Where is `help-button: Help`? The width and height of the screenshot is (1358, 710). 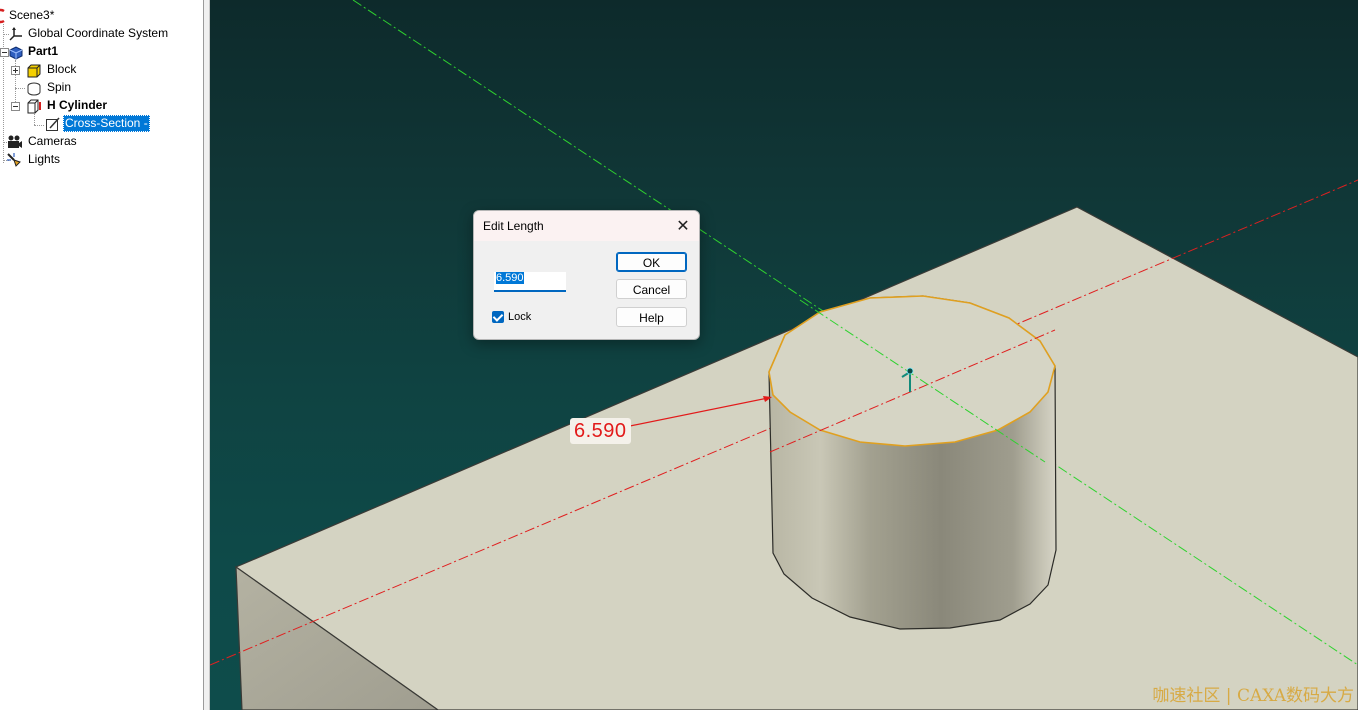
help-button: Help is located at coordinates (651, 317).